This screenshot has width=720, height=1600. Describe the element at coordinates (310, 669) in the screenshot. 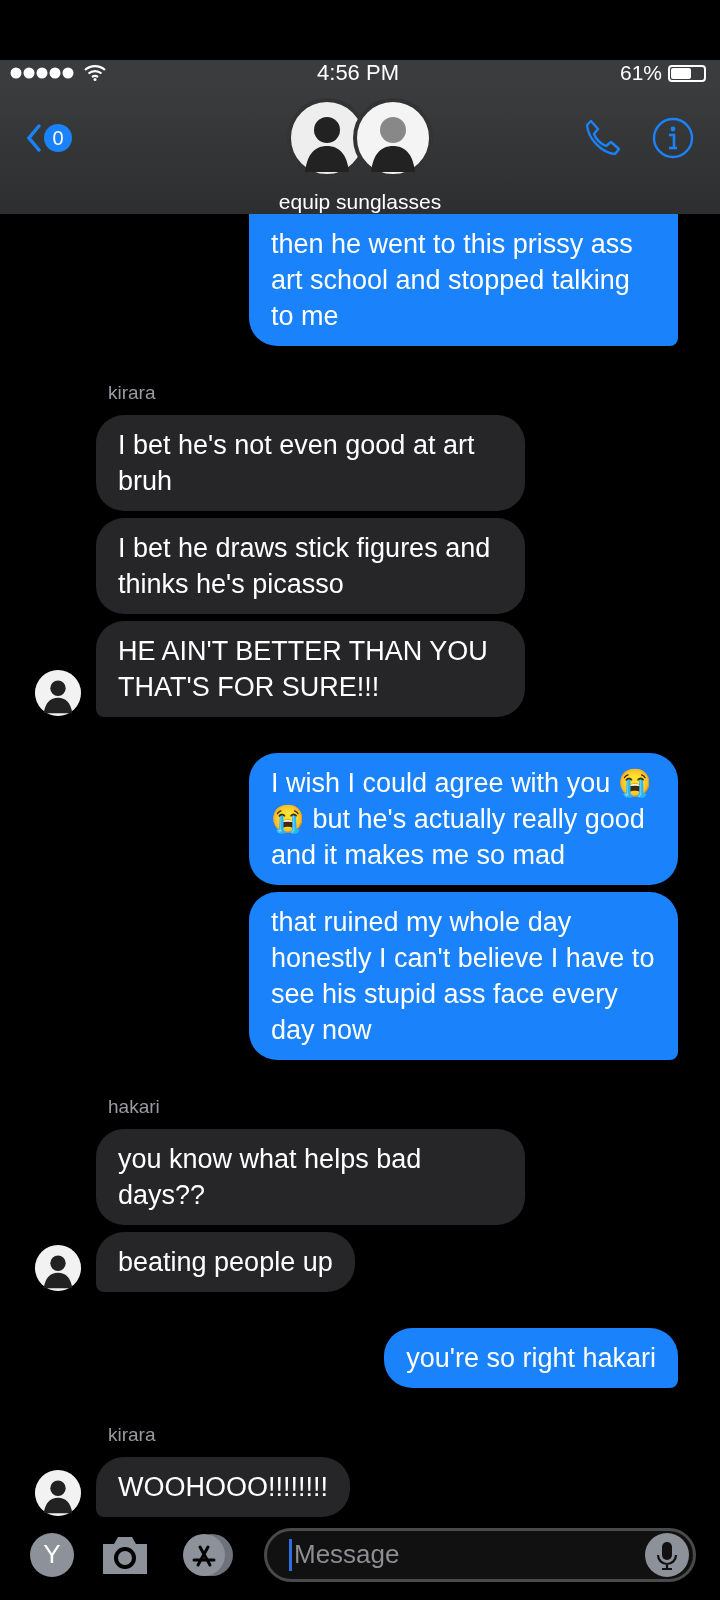

I see `message-bubble: HE AIN'T BETTER THAN YOU THAT'S FOR SURE!!!` at that location.